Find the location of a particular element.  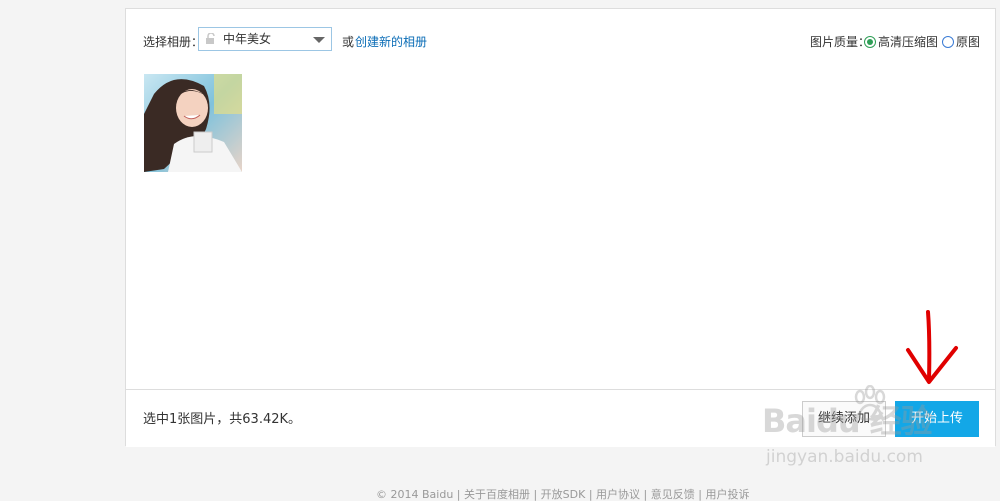

quality-label: 图片质量： is located at coordinates (840, 42).